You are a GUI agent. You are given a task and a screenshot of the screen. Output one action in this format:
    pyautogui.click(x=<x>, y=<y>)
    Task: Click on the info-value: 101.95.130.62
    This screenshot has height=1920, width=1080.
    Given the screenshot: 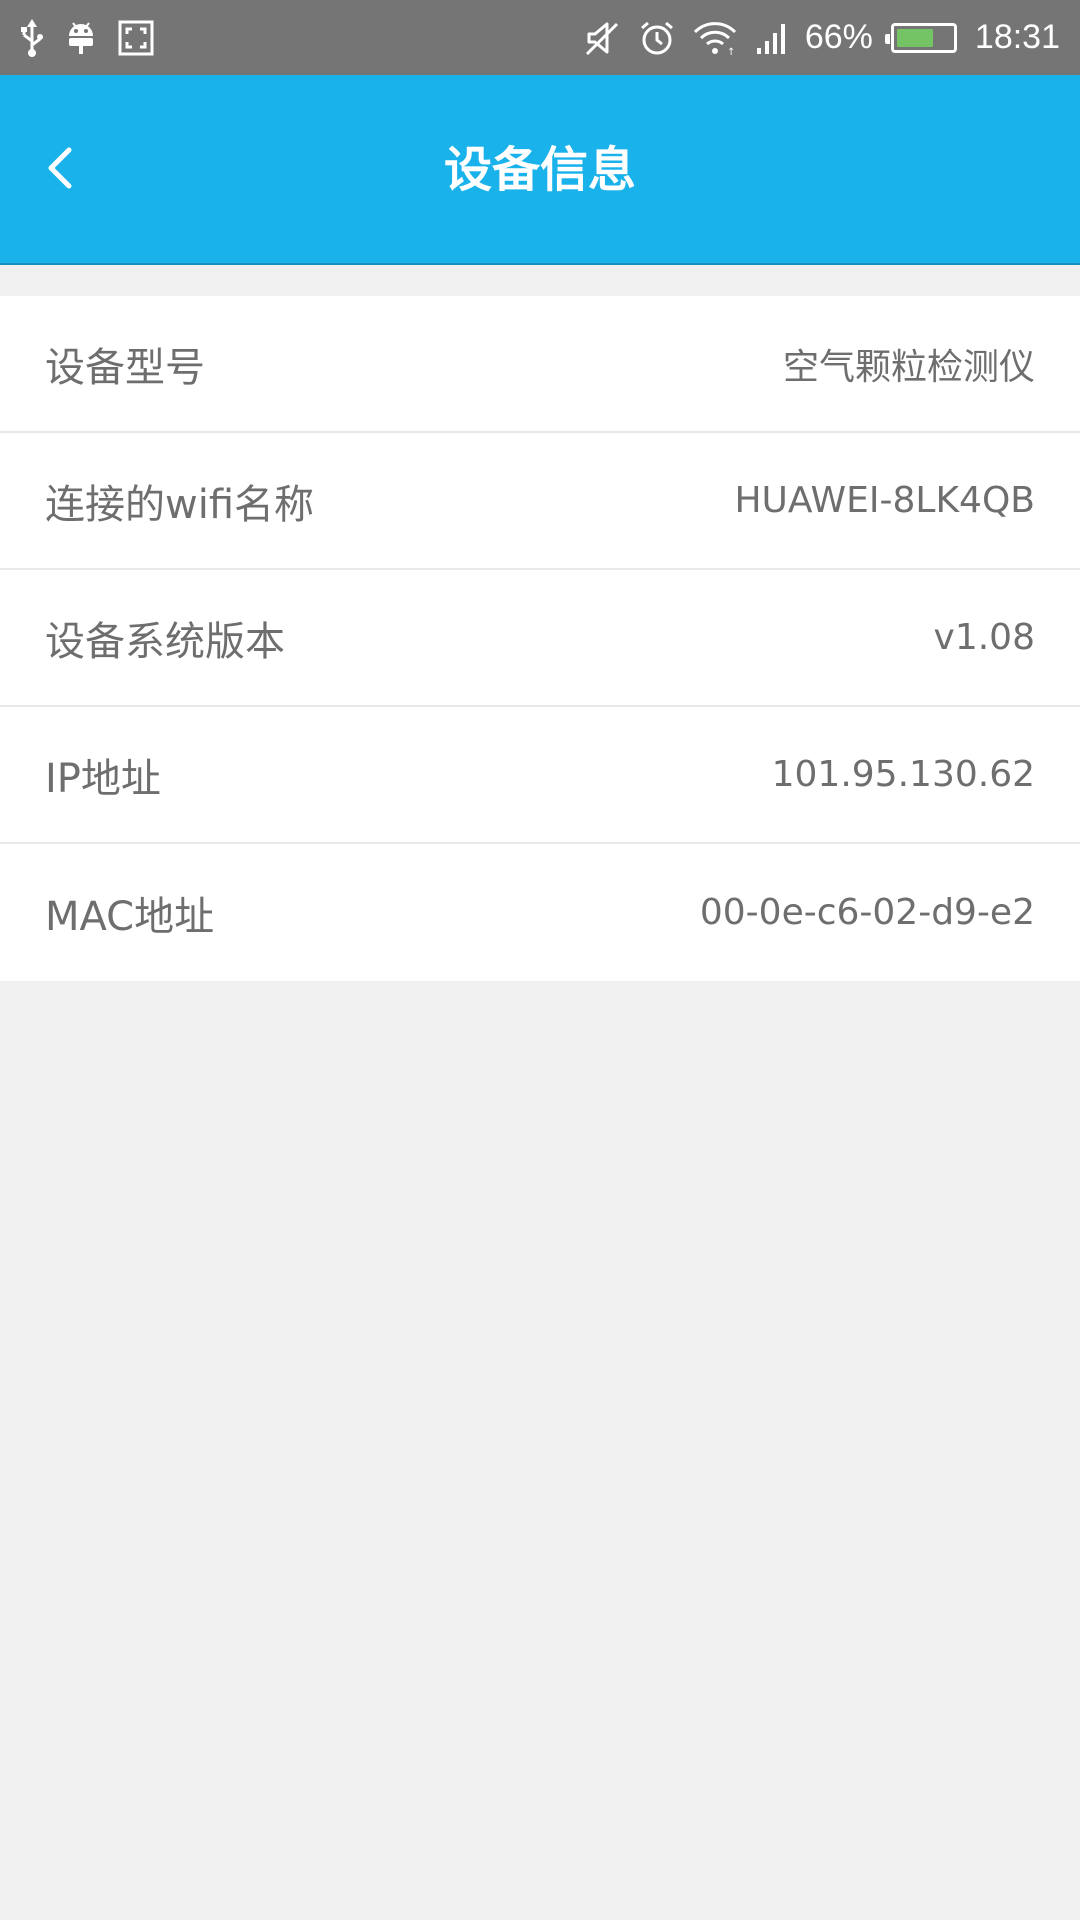 What is the action you would take?
    pyautogui.click(x=903, y=774)
    